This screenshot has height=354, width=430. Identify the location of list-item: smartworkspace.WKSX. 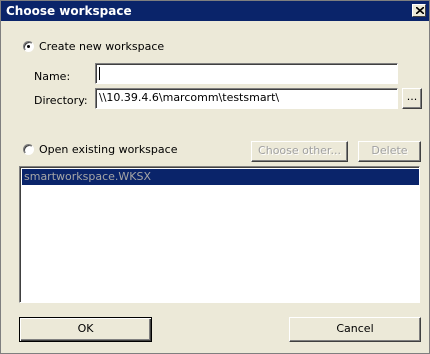
(220, 177).